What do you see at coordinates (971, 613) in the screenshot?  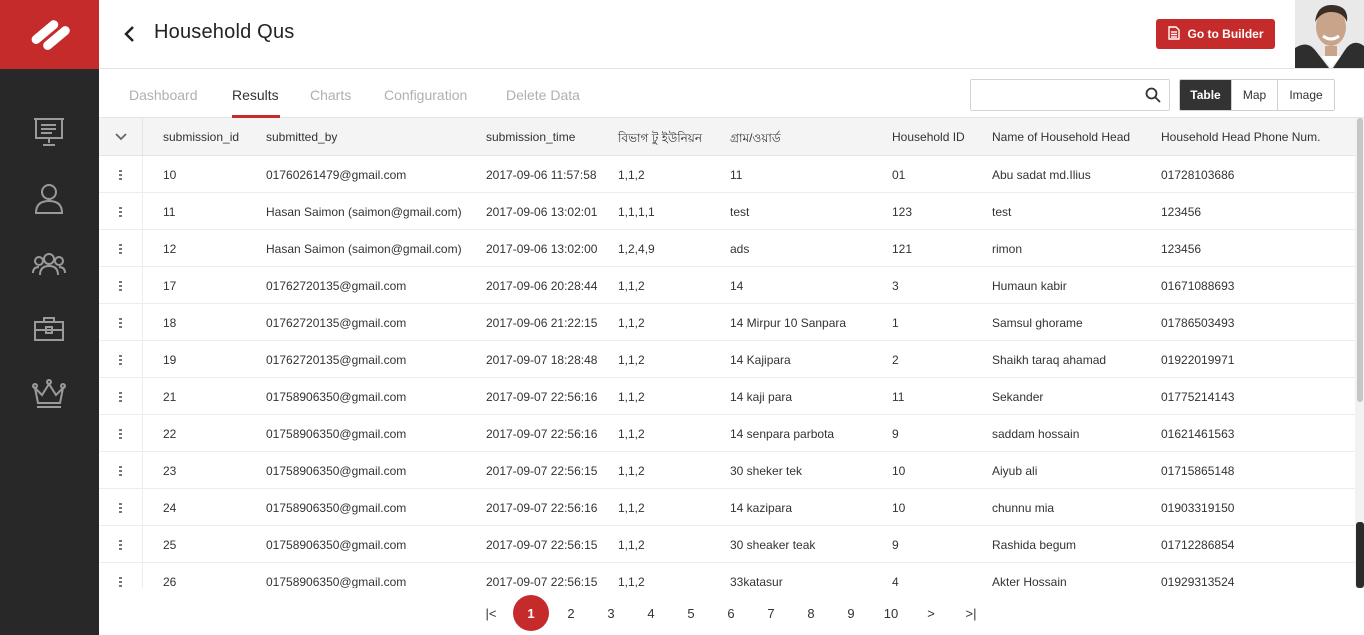 I see `last-page-button: >|` at bounding box center [971, 613].